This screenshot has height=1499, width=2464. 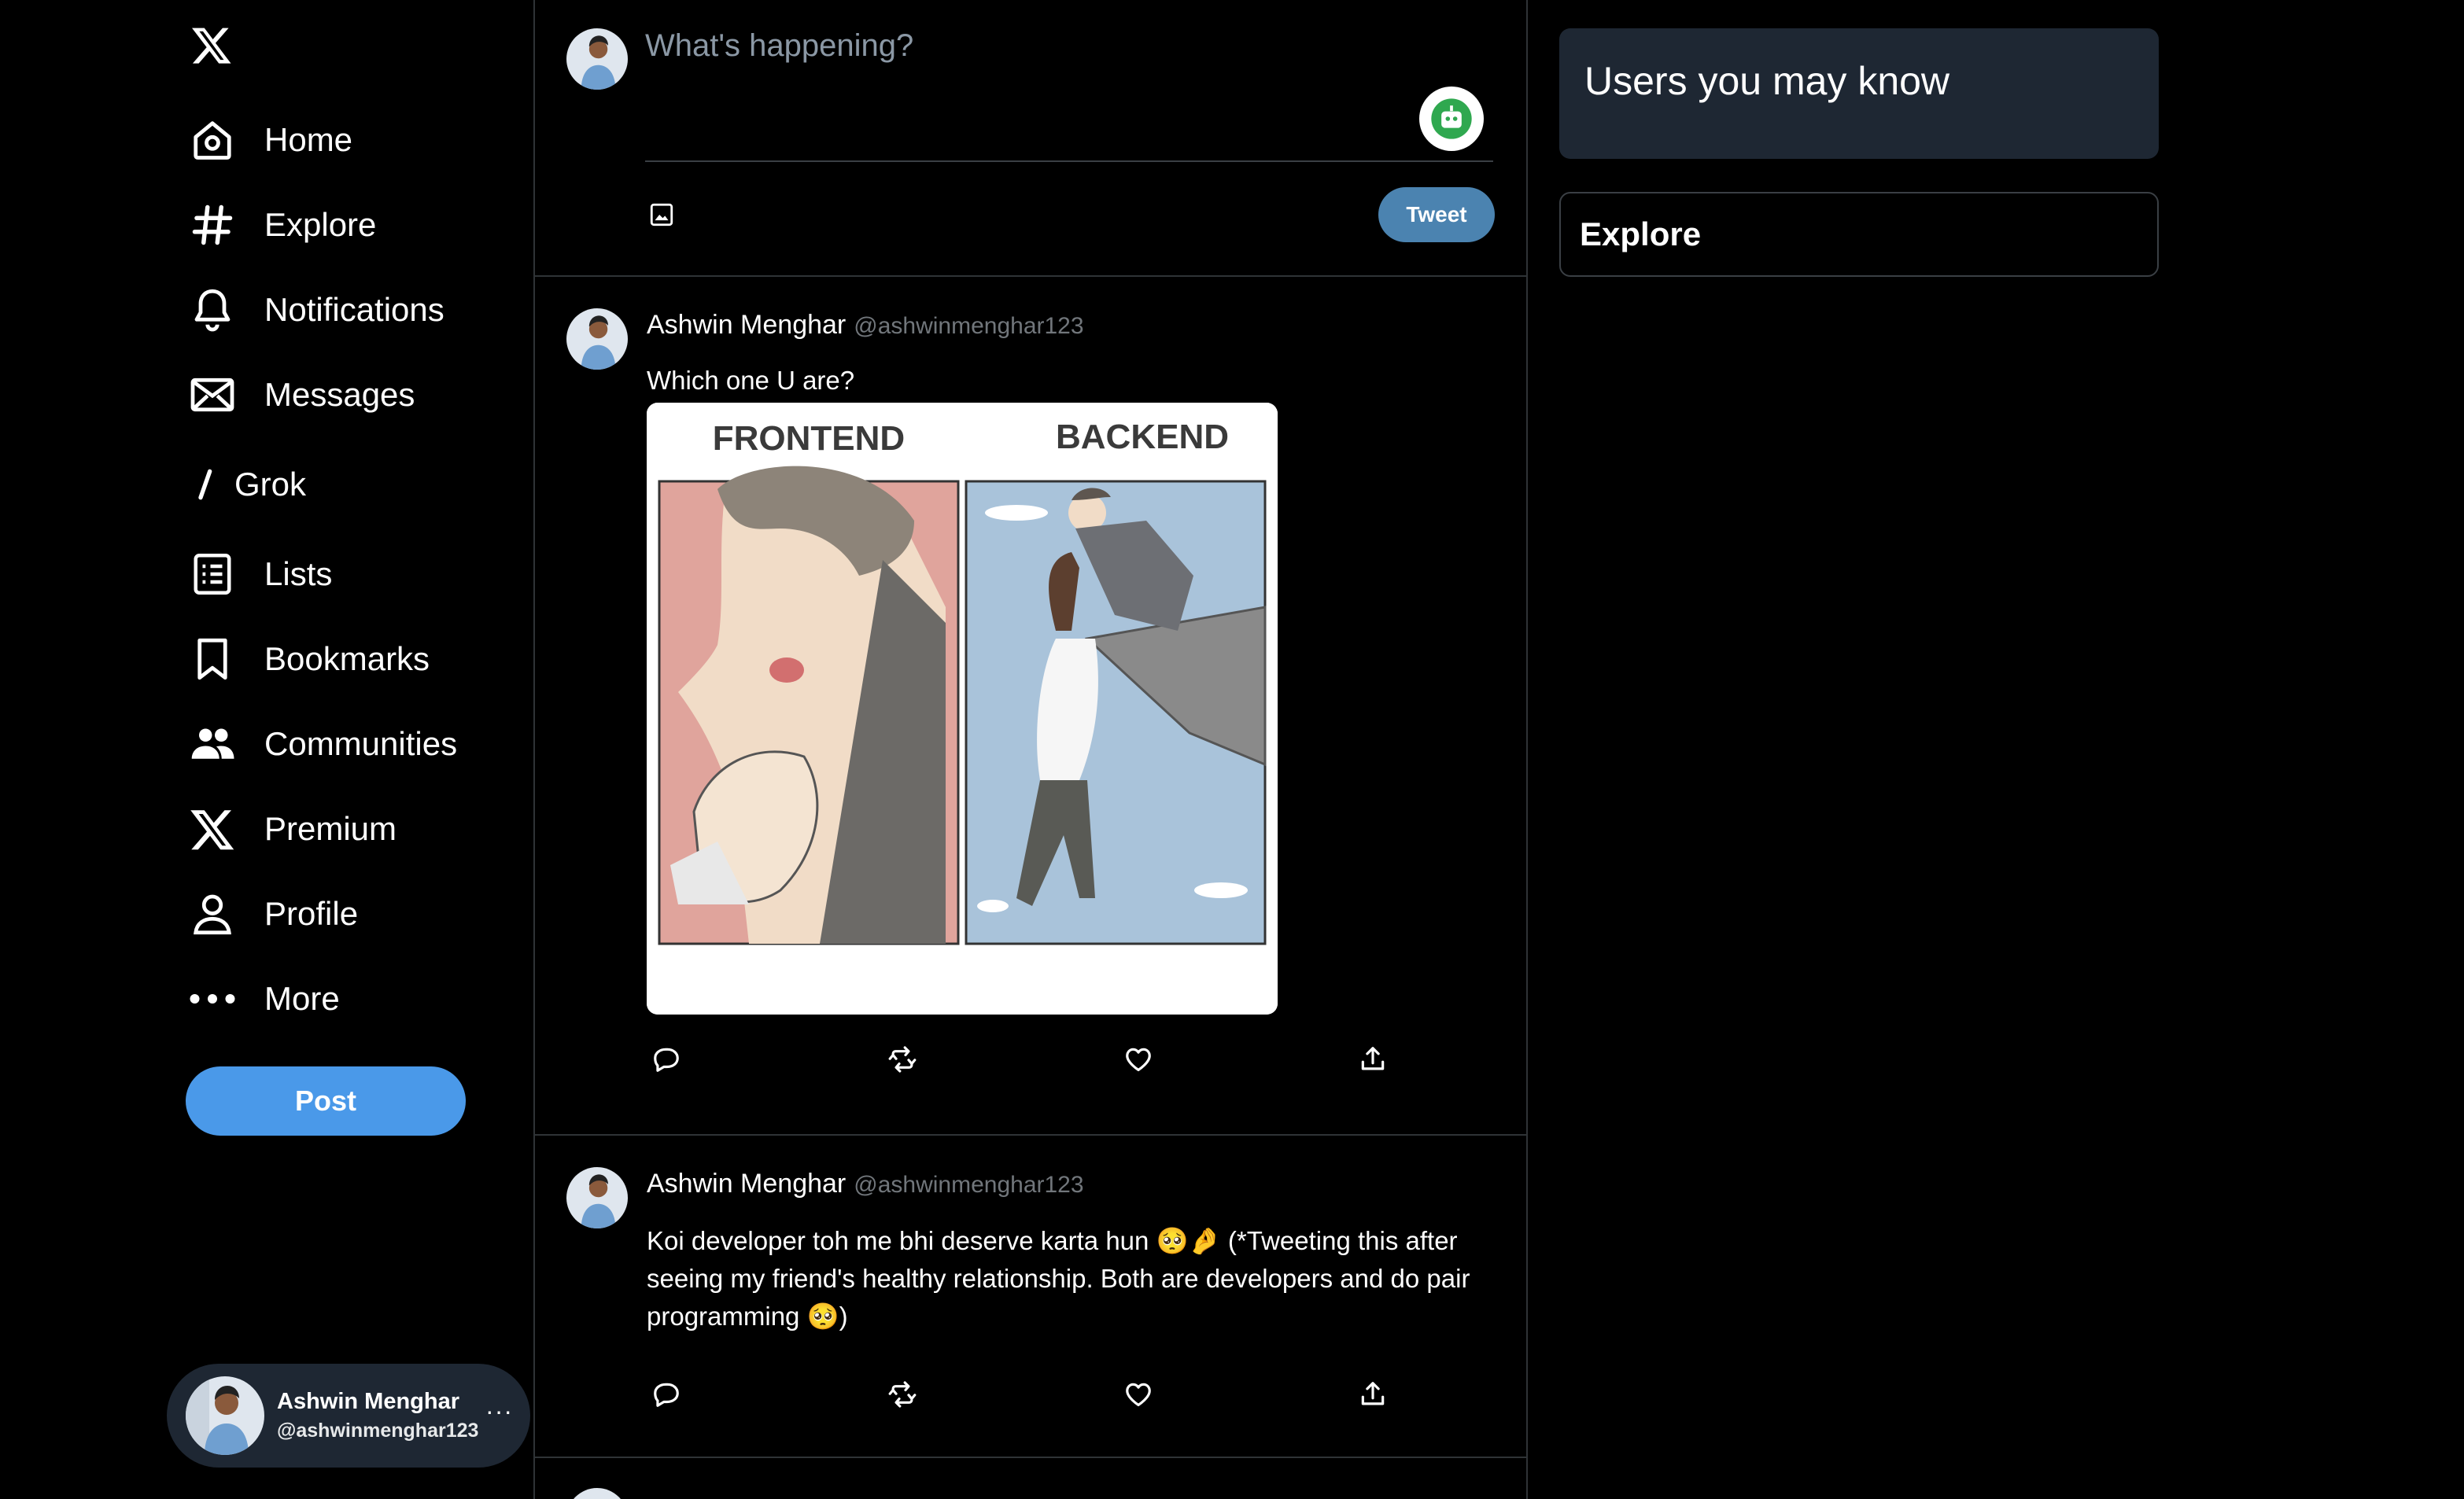 What do you see at coordinates (212, 309) in the screenshot?
I see `bell-icon` at bounding box center [212, 309].